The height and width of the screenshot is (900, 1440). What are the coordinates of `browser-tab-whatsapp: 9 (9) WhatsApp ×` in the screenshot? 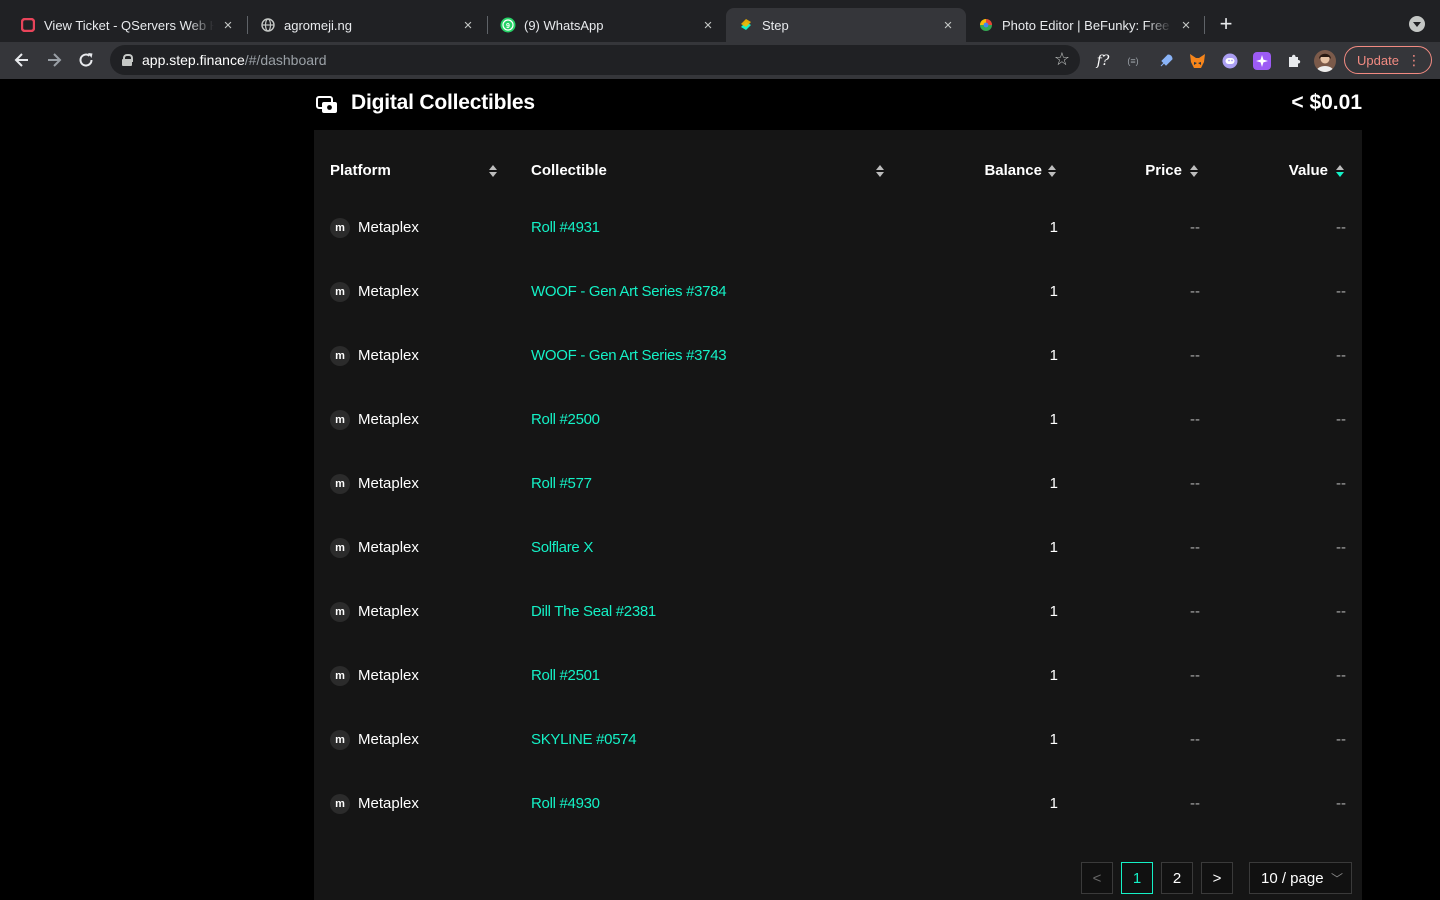 It's located at (607, 25).